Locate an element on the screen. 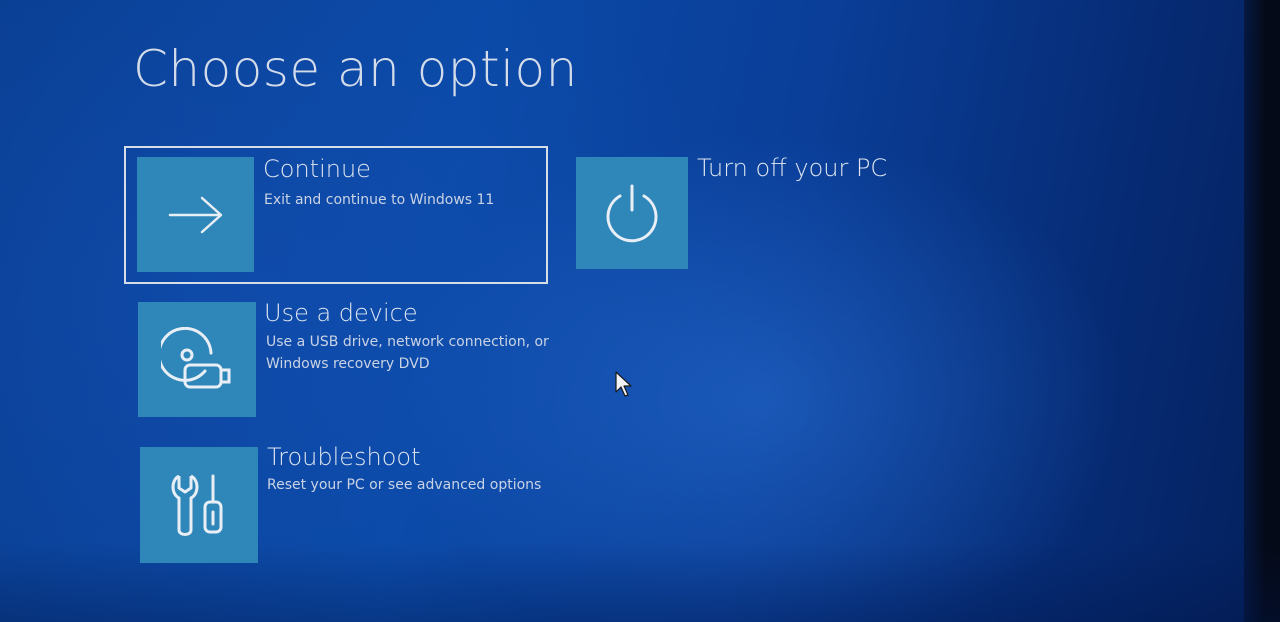 Image resolution: width=1280 pixels, height=622 pixels. use-device-label: Use a device is located at coordinates (341, 313).